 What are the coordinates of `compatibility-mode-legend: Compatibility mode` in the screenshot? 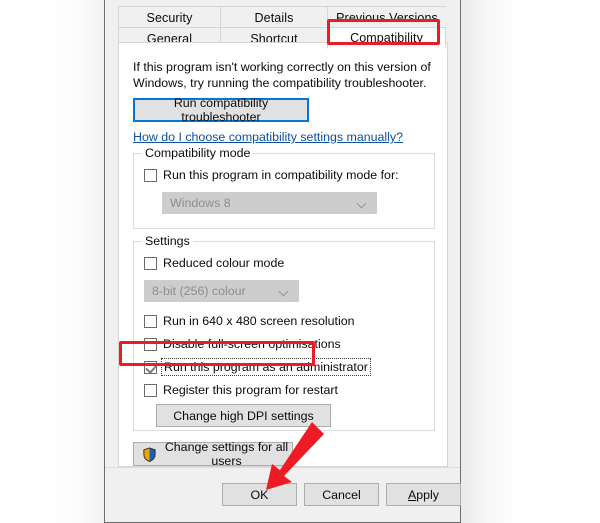 It's located at (198, 153).